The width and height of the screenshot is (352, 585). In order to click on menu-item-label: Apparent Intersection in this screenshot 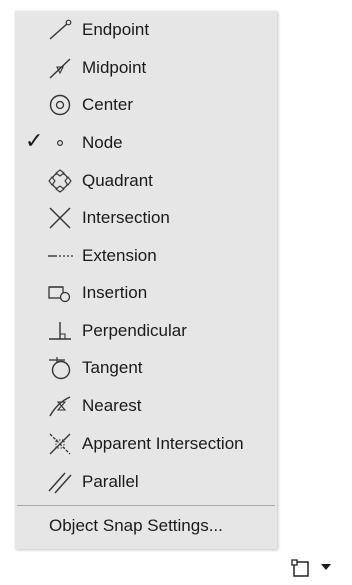, I will do `click(163, 443)`.